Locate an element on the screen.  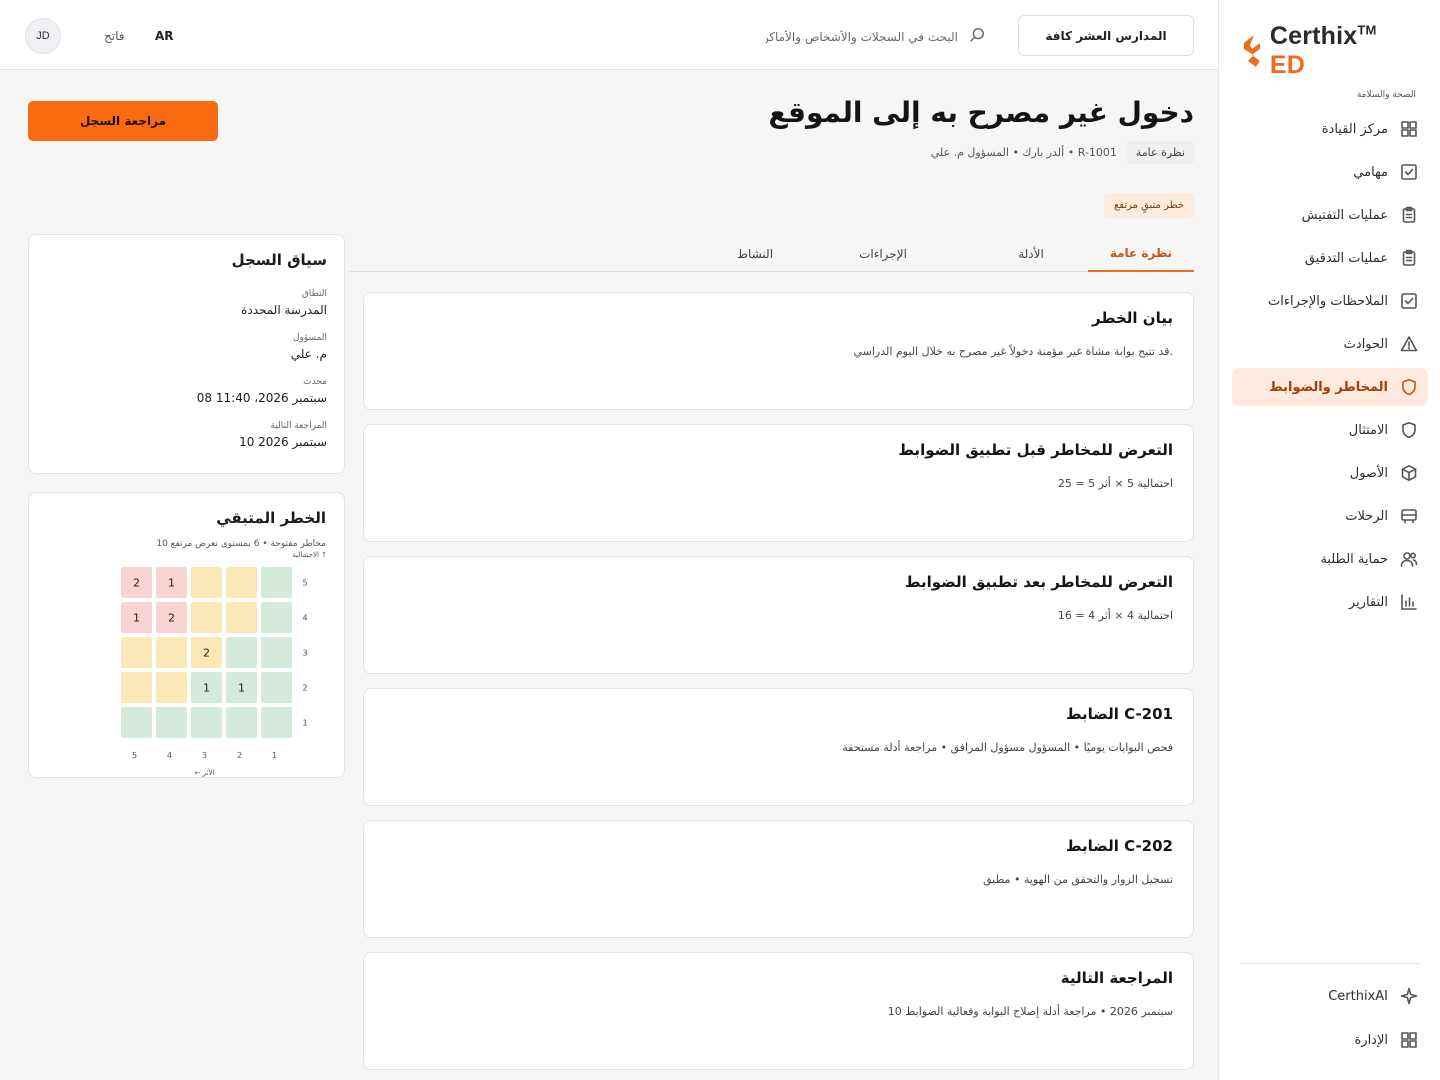
sidebar-item-label: الامتثال is located at coordinates (1368, 430).